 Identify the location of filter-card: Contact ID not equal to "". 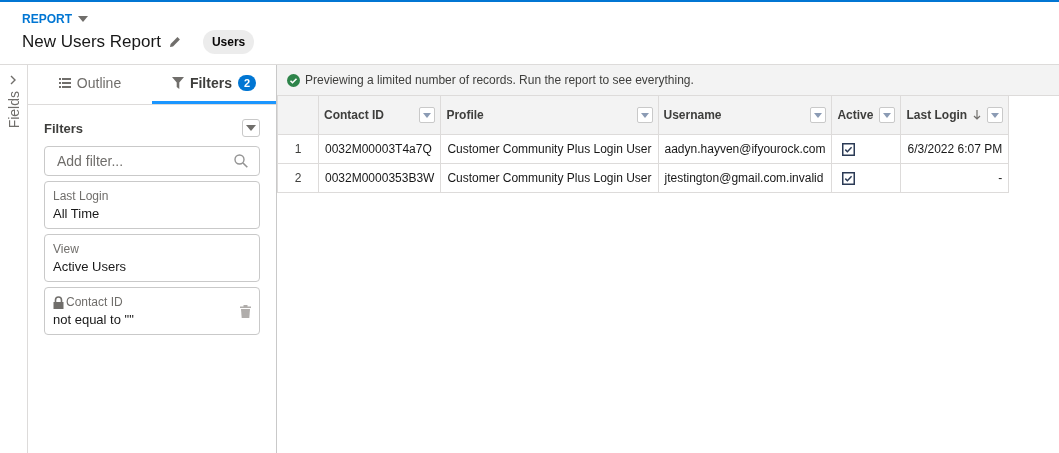
(152, 311).